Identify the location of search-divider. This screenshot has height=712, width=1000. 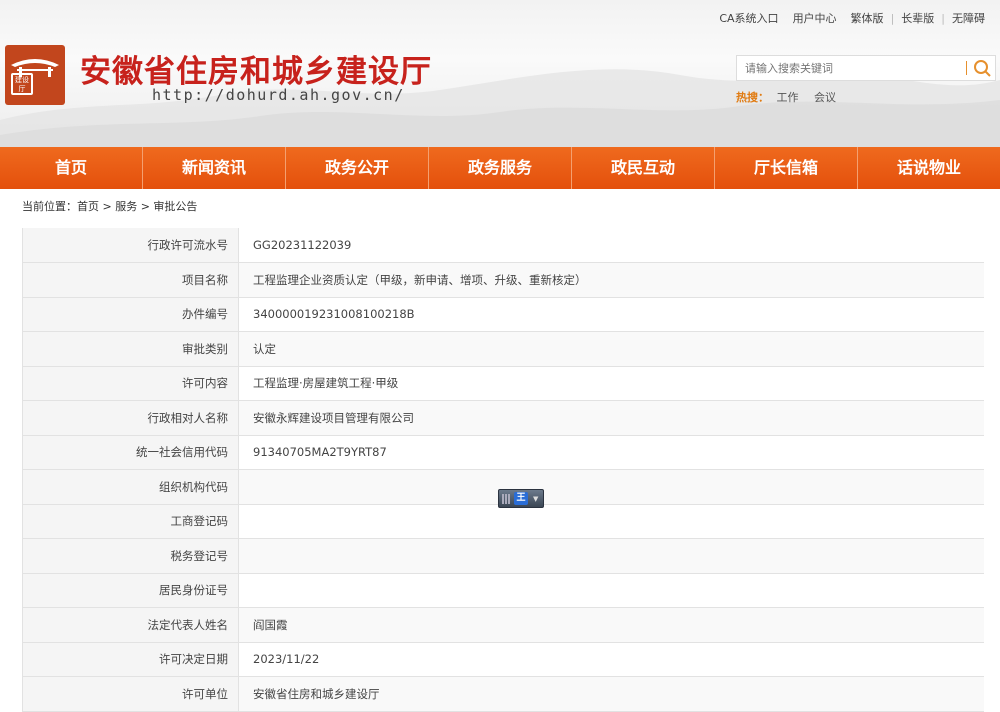
(966, 68).